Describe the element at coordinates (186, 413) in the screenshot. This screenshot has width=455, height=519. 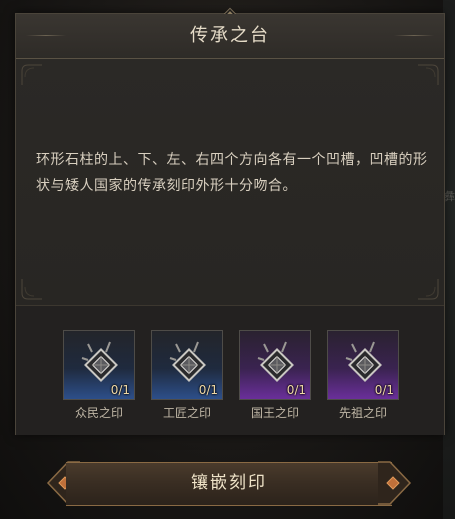
I see `slot-label: 工匠之印` at that location.